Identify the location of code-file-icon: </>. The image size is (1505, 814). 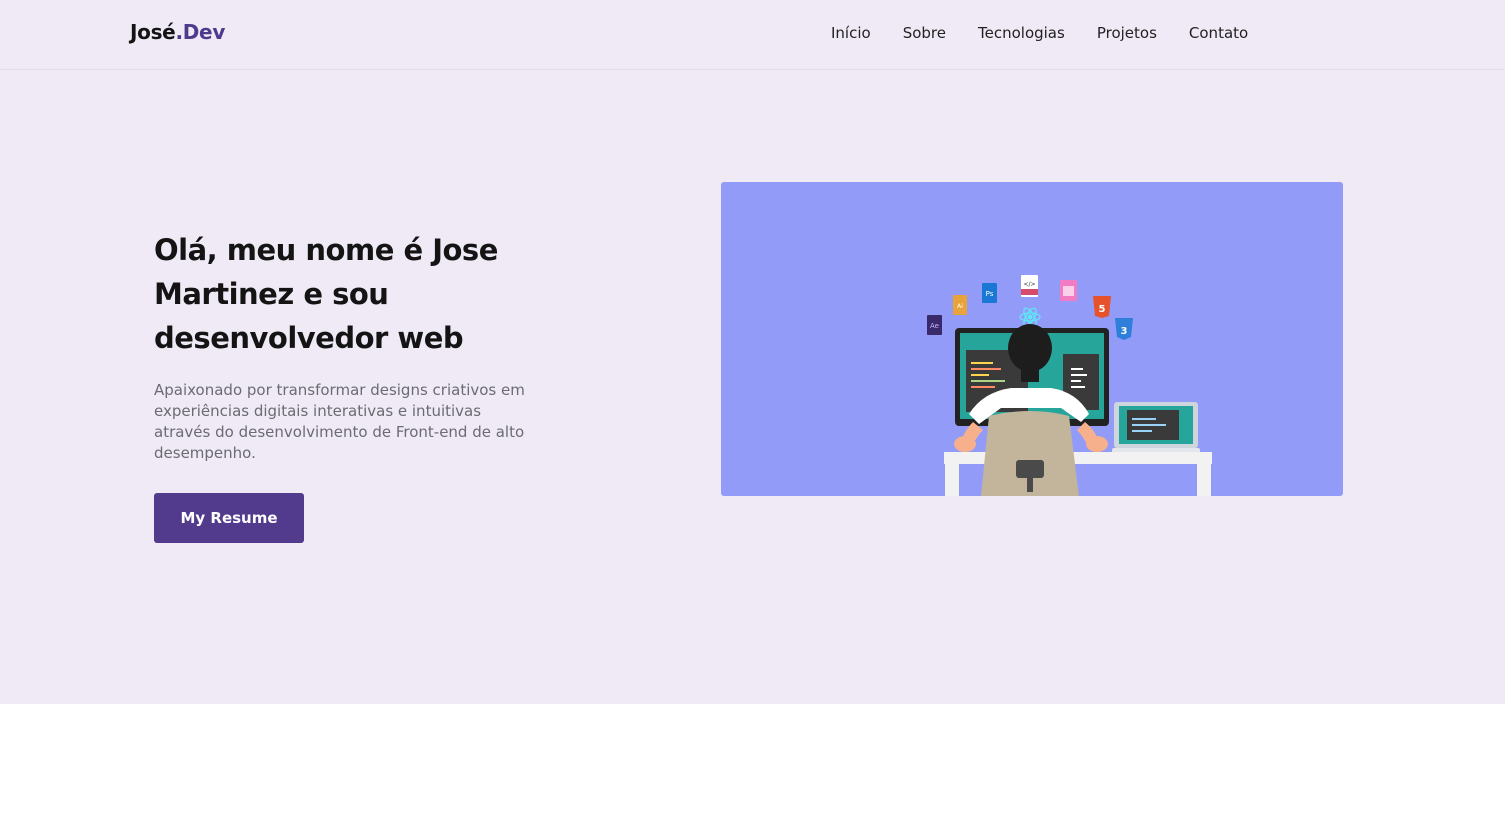
(1029, 286).